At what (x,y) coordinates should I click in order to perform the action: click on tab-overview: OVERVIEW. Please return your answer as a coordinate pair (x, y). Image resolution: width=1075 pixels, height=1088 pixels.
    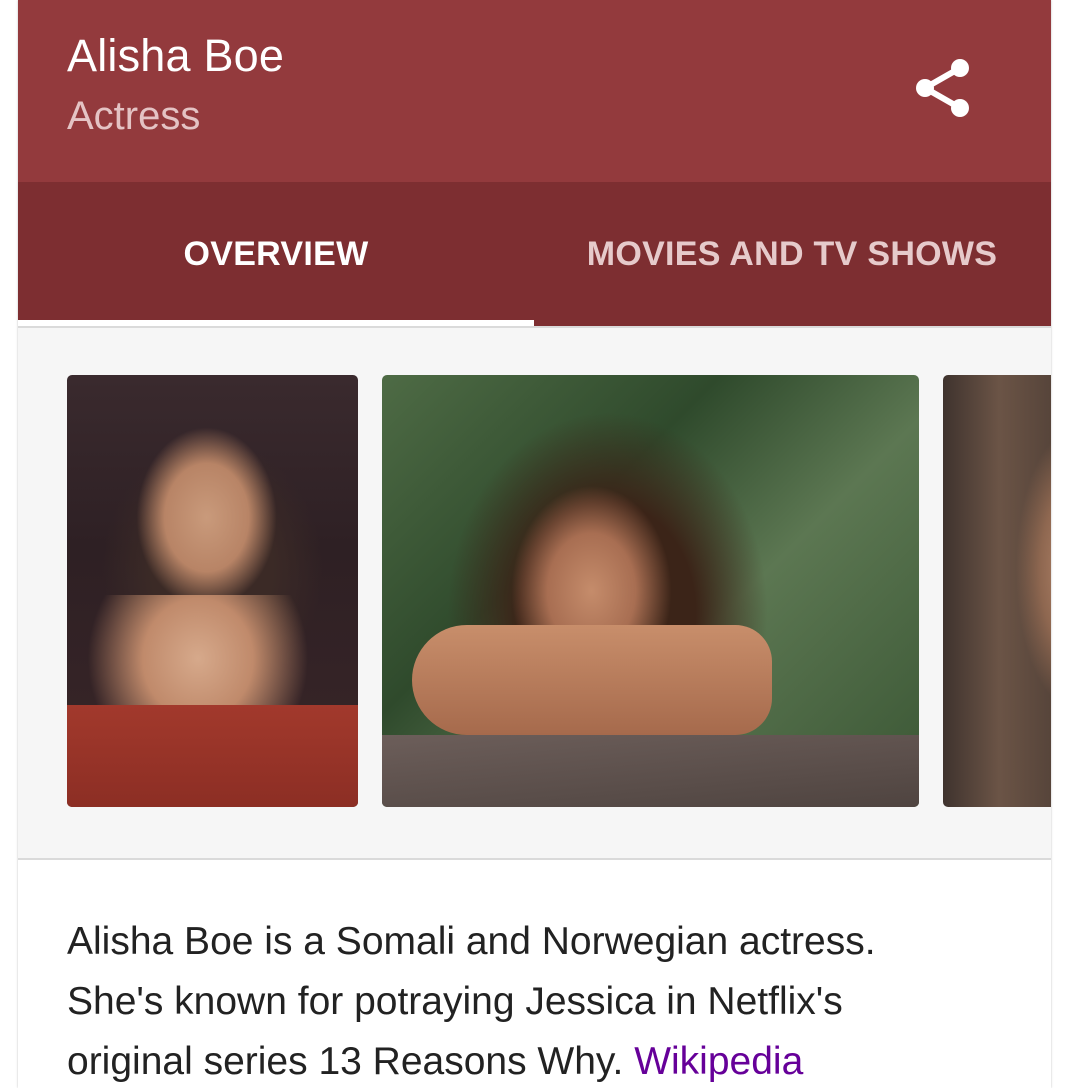
    Looking at the image, I should click on (276, 254).